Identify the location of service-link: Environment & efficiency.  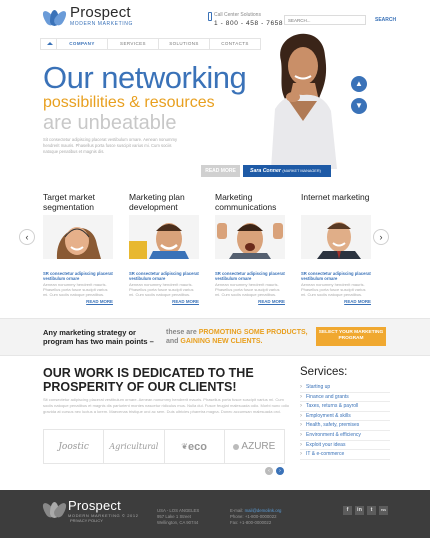
(345, 436).